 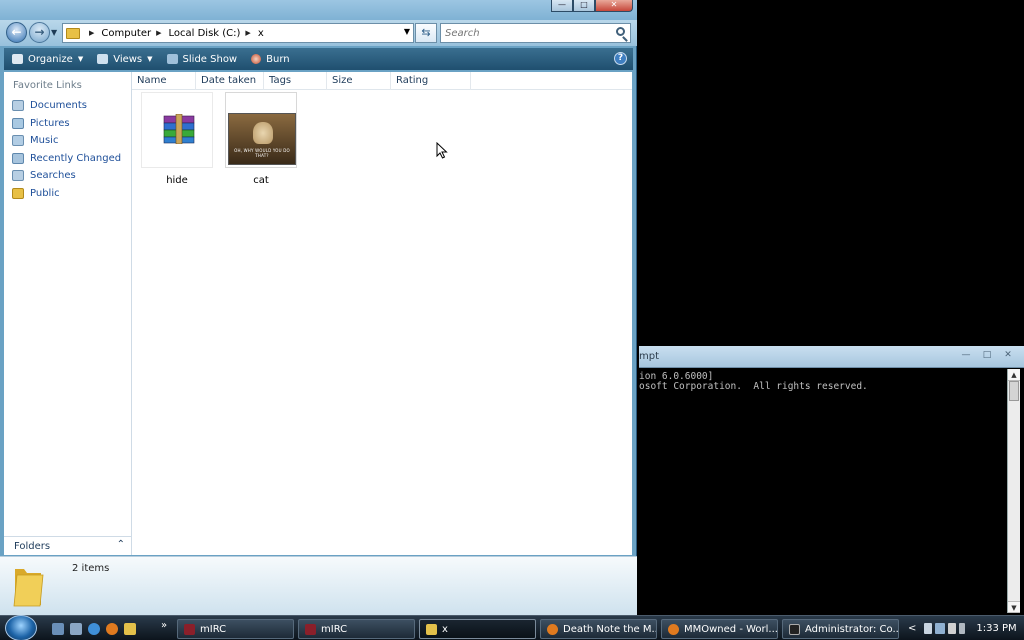 I want to click on slideshow-button: Slide Show, so click(x=201, y=59).